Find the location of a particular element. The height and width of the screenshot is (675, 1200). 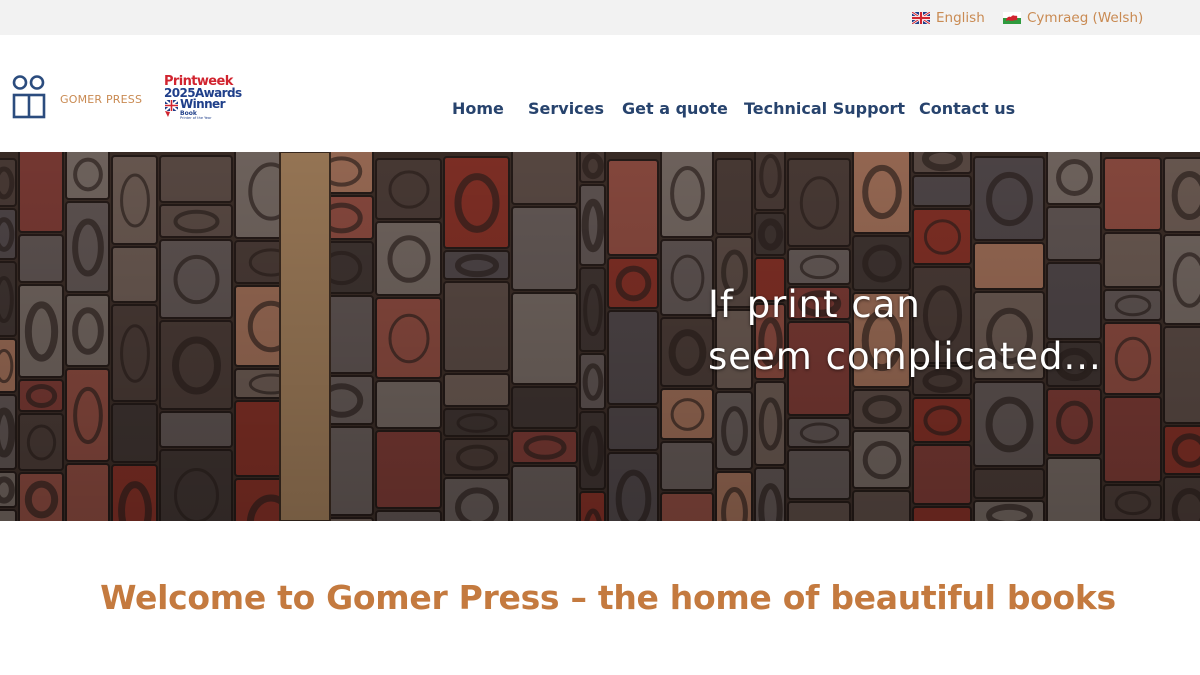

gomer-press-logo: GOMER PRESS is located at coordinates (77, 99).